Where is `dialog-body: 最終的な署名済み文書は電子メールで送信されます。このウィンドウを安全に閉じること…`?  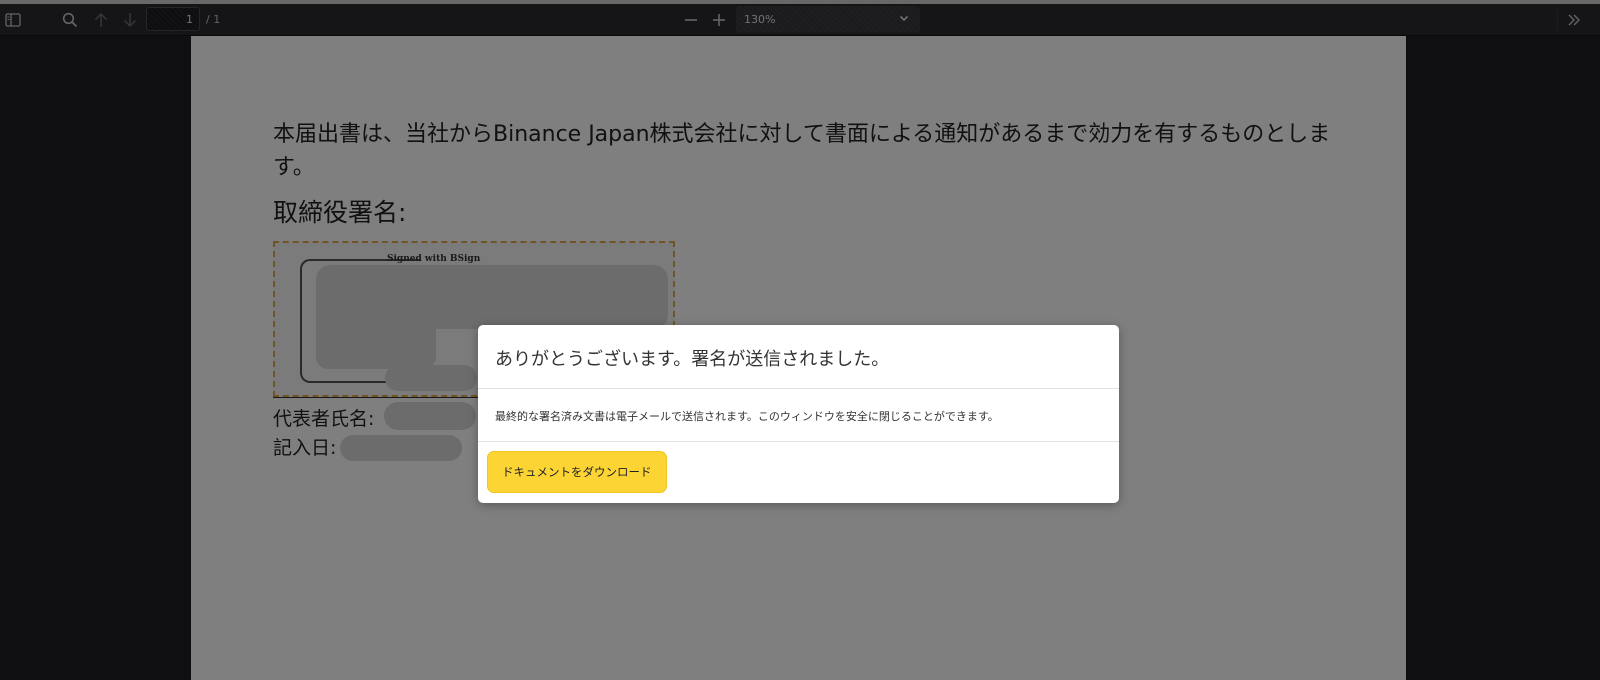 dialog-body: 最終的な署名済み文書は電子メールで送信されます。このウィンドウを安全に閉じること… is located at coordinates (798, 415).